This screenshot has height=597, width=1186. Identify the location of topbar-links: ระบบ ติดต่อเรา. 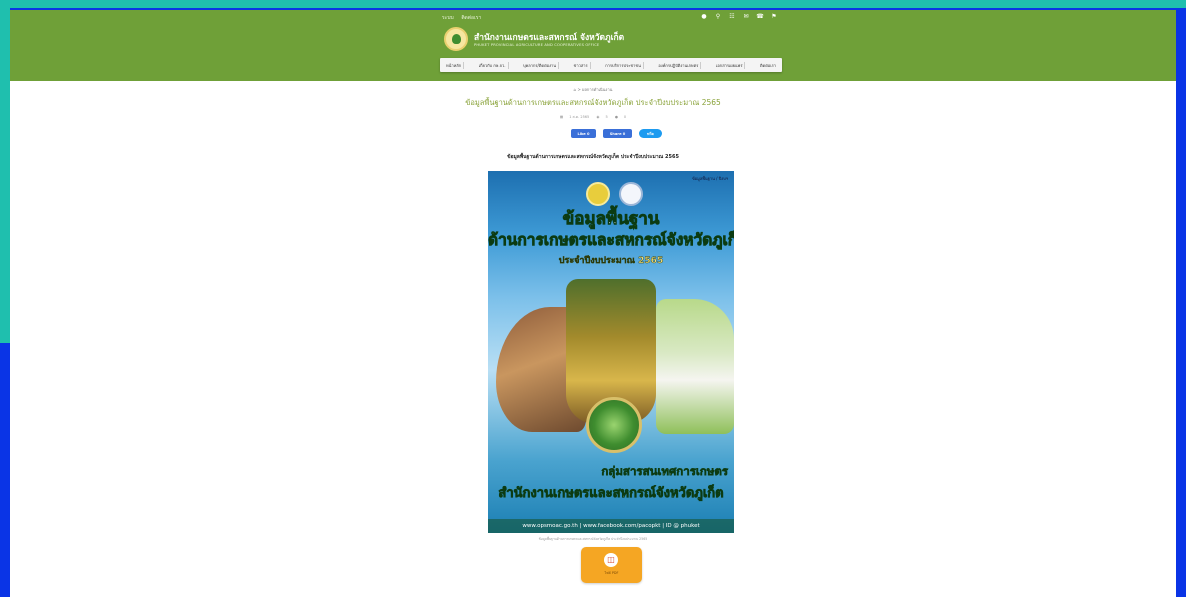
(464, 18).